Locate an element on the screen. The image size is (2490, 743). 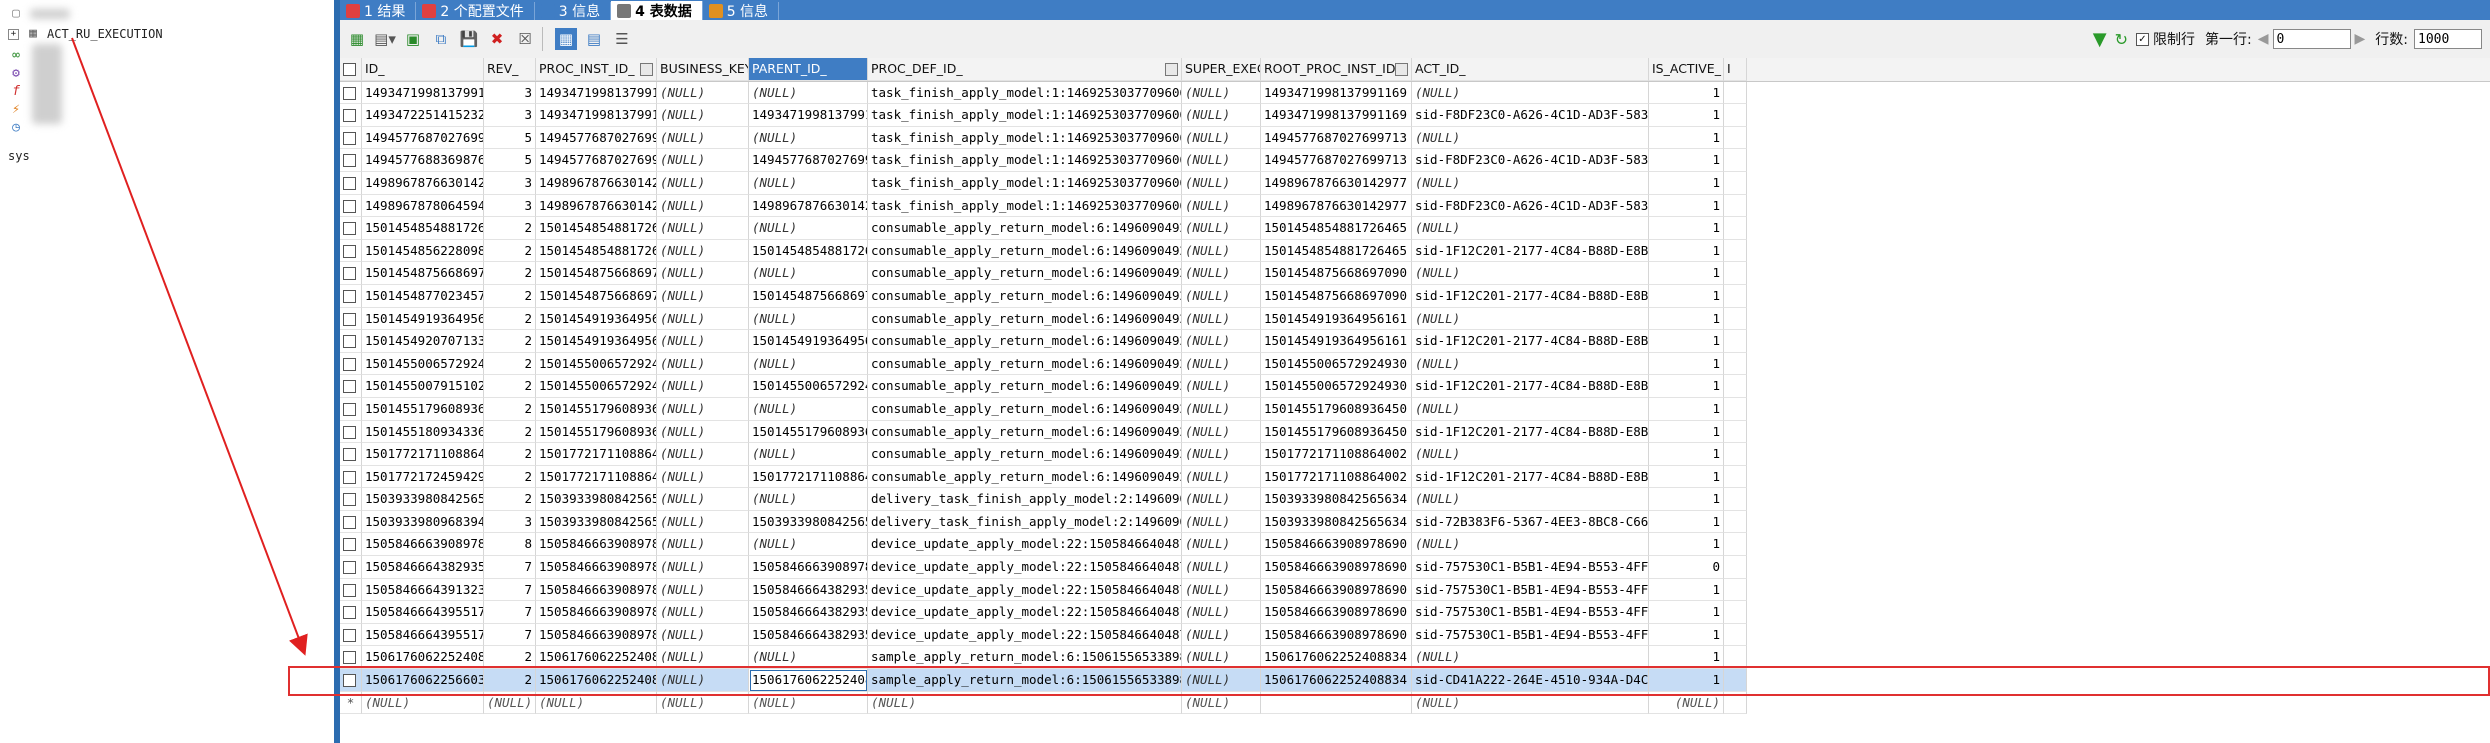
form-view-icon: ▤ is located at coordinates (594, 39).